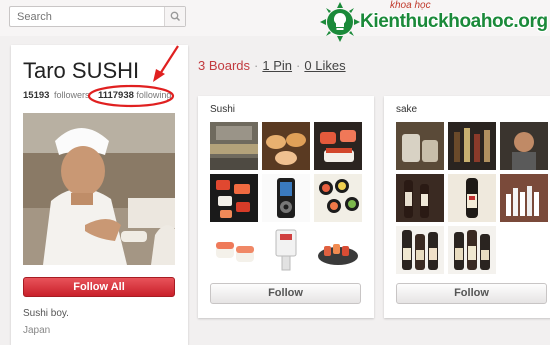 This screenshot has width=550, height=345. Describe the element at coordinates (222, 109) in the screenshot. I see `board-title: Sushi` at that location.